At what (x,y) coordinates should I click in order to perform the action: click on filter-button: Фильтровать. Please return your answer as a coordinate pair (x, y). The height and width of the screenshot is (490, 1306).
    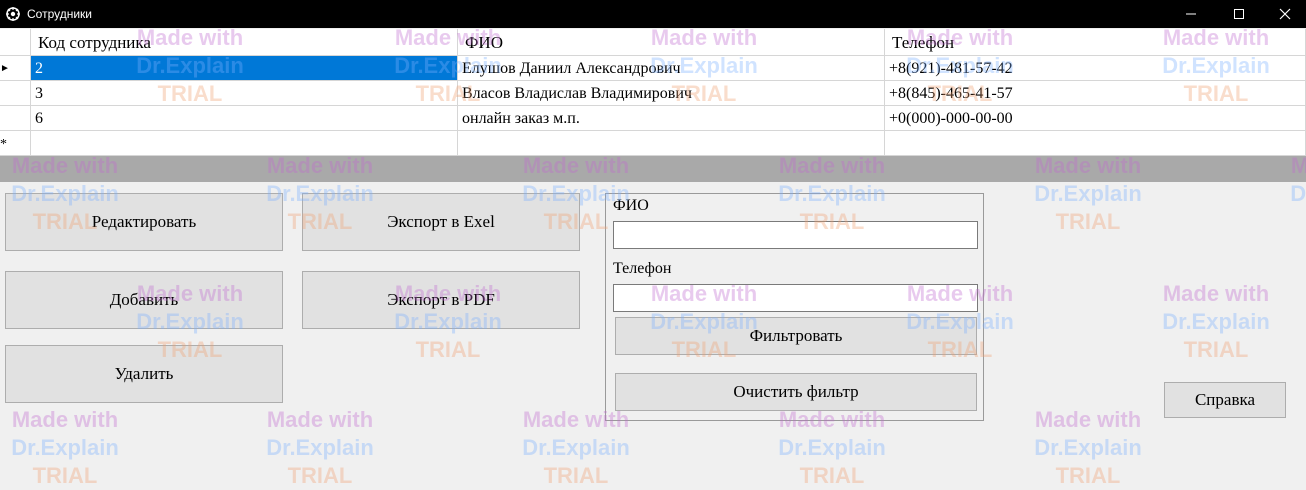
    Looking at the image, I should click on (796, 336).